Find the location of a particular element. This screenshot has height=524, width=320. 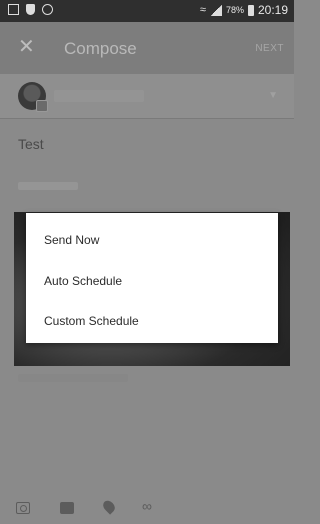

notification-icons is located at coordinates (30, 9).